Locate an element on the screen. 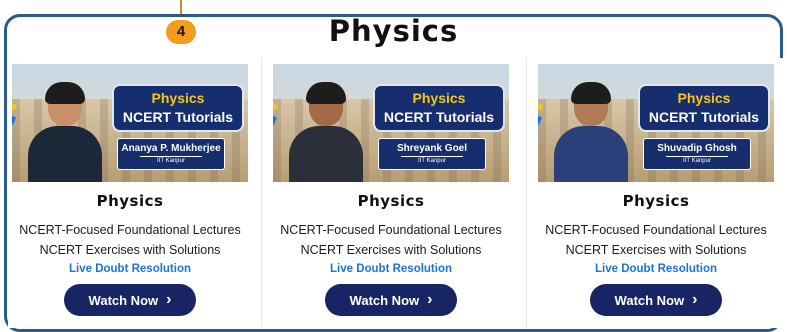 The image size is (787, 332). page-title: Physics is located at coordinates (393, 31).